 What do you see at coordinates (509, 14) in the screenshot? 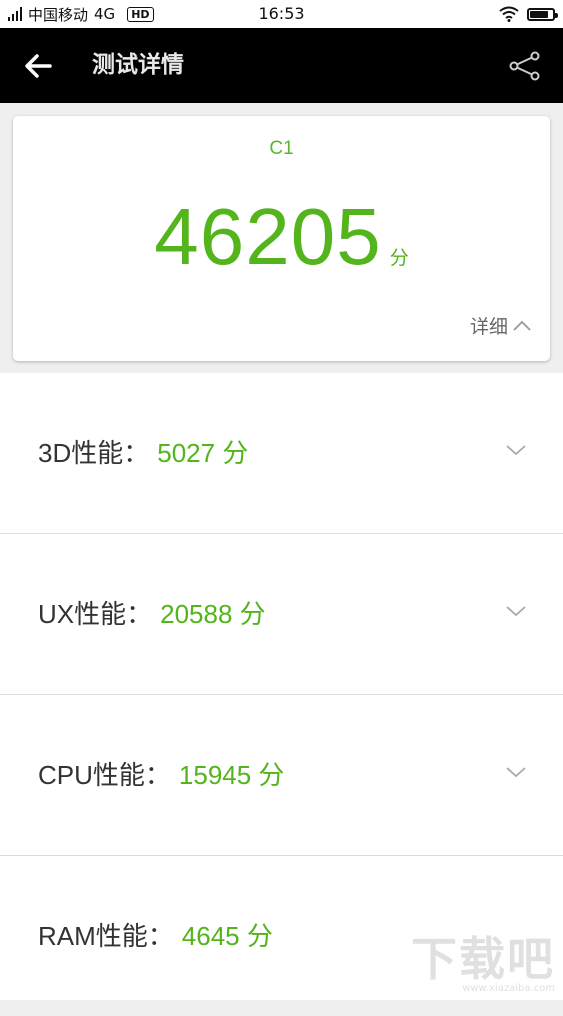
I see `wifi-icon` at bounding box center [509, 14].